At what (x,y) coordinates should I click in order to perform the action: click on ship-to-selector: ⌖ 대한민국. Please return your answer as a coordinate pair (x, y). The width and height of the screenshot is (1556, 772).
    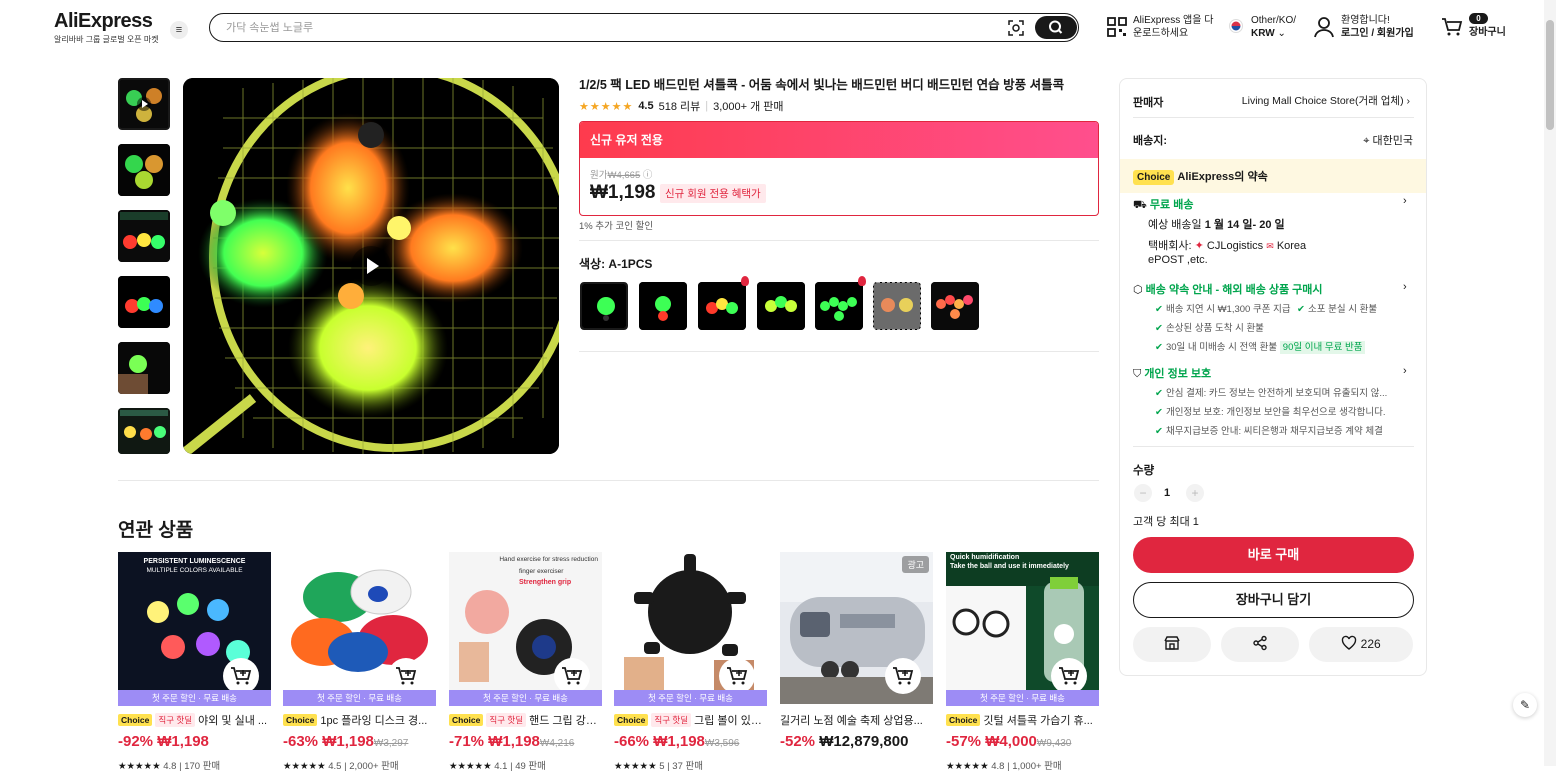
    Looking at the image, I should click on (1376, 140).